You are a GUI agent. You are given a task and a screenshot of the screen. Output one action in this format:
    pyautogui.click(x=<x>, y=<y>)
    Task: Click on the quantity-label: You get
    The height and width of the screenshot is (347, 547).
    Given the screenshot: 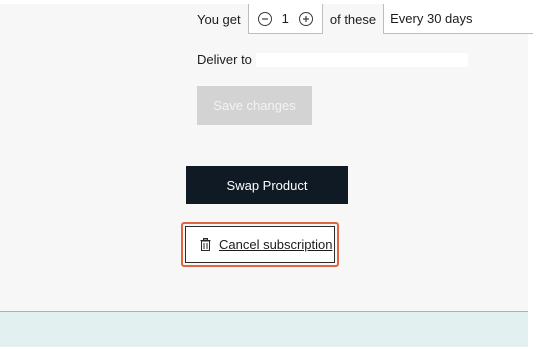 What is the action you would take?
    pyautogui.click(x=219, y=19)
    